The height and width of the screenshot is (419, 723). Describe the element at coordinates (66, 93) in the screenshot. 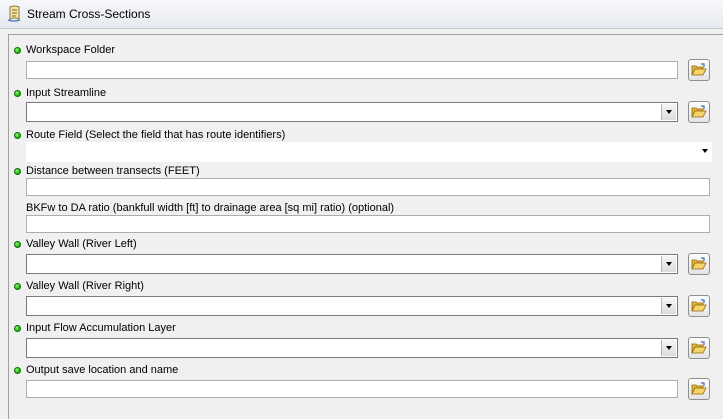

I see `input-streamline-label: Input Streamline` at that location.